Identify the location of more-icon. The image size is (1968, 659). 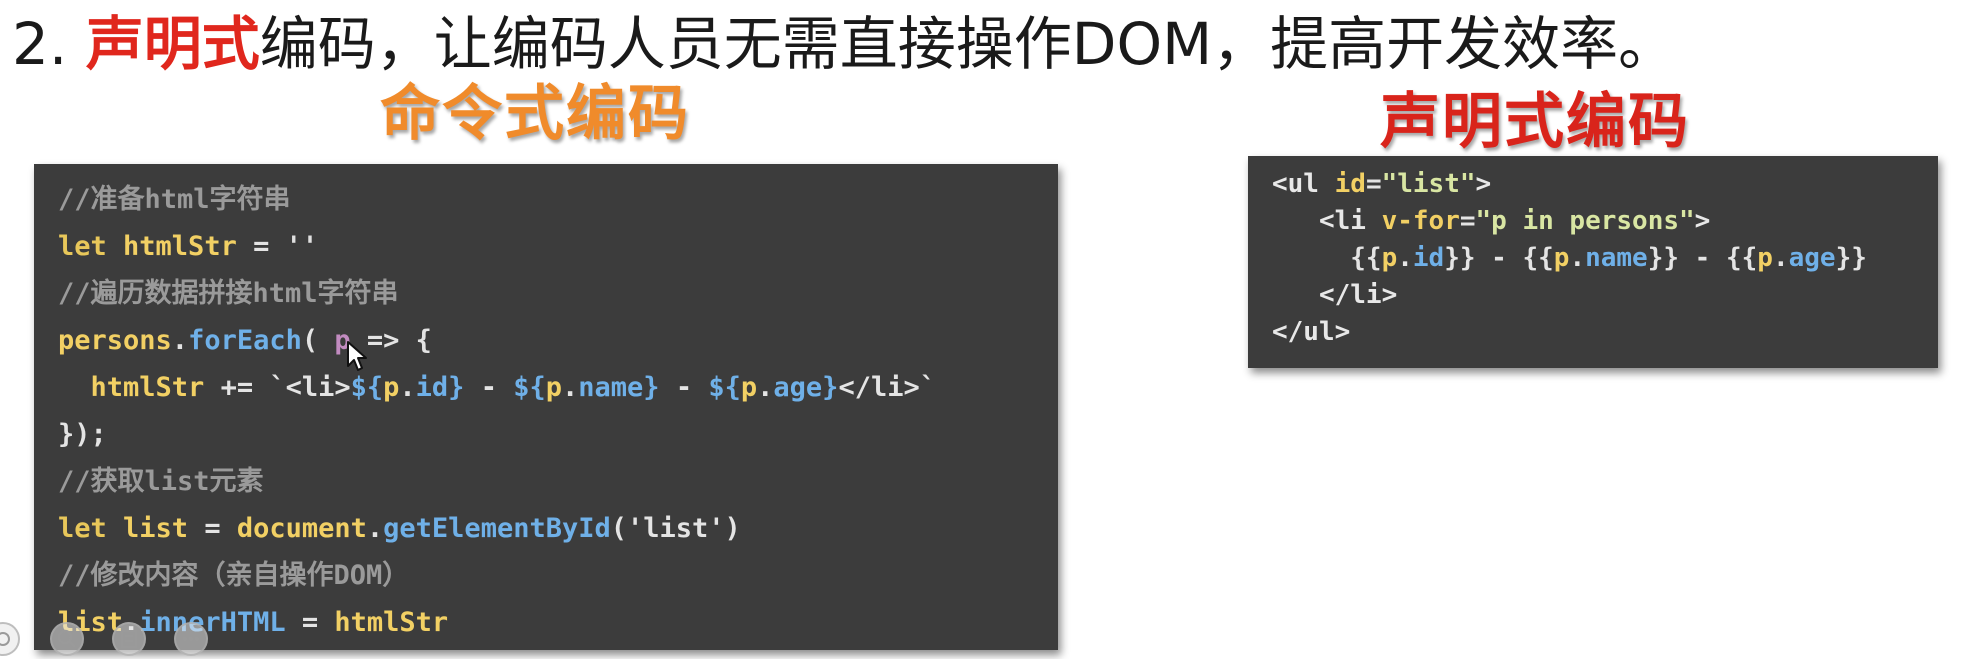
(191, 639).